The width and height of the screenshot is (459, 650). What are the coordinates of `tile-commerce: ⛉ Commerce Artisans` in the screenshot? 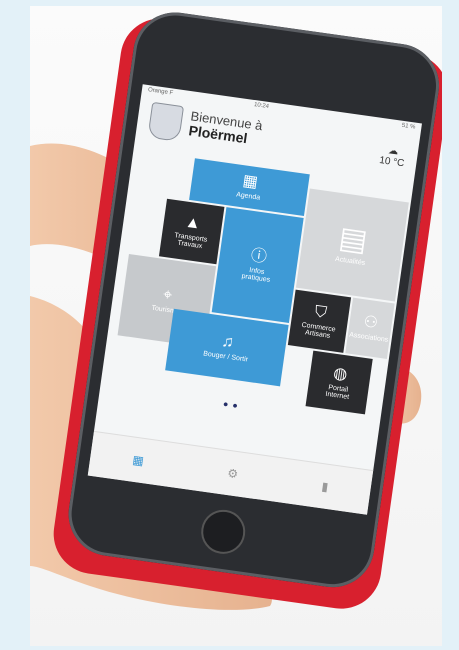 It's located at (319, 321).